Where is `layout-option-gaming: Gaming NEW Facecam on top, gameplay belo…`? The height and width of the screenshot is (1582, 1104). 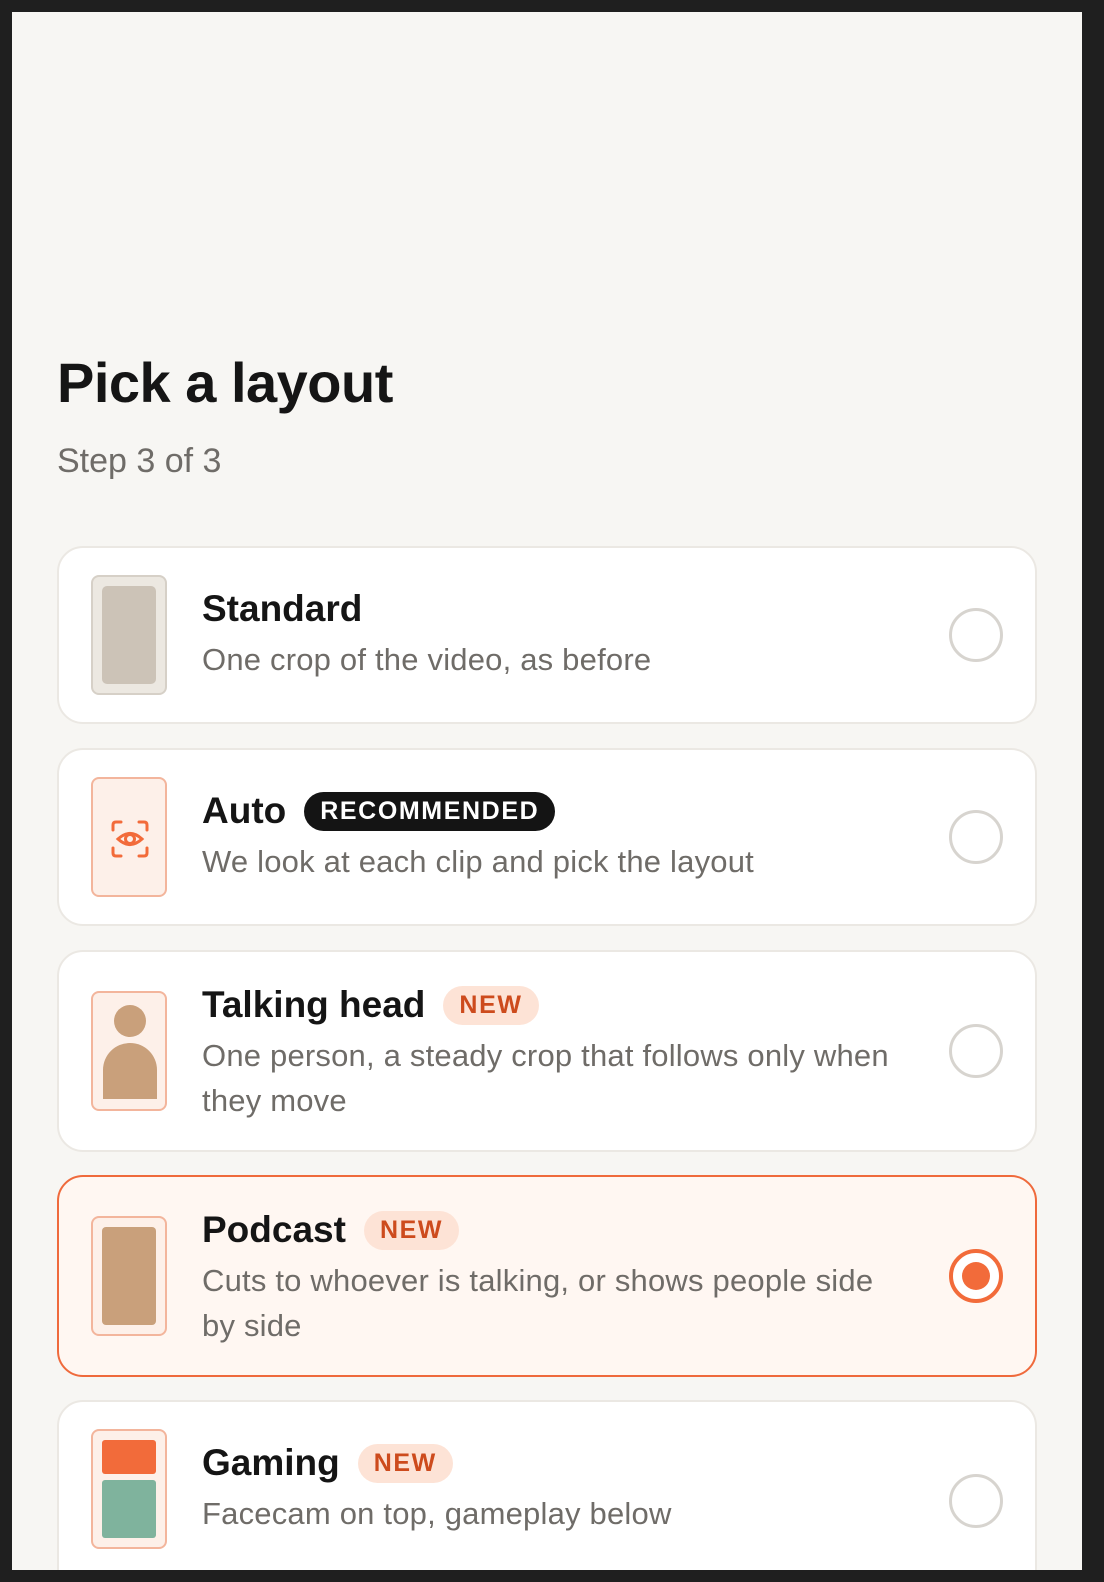
layout-option-gaming: Gaming NEW Facecam on top, gameplay belo… is located at coordinates (547, 1485).